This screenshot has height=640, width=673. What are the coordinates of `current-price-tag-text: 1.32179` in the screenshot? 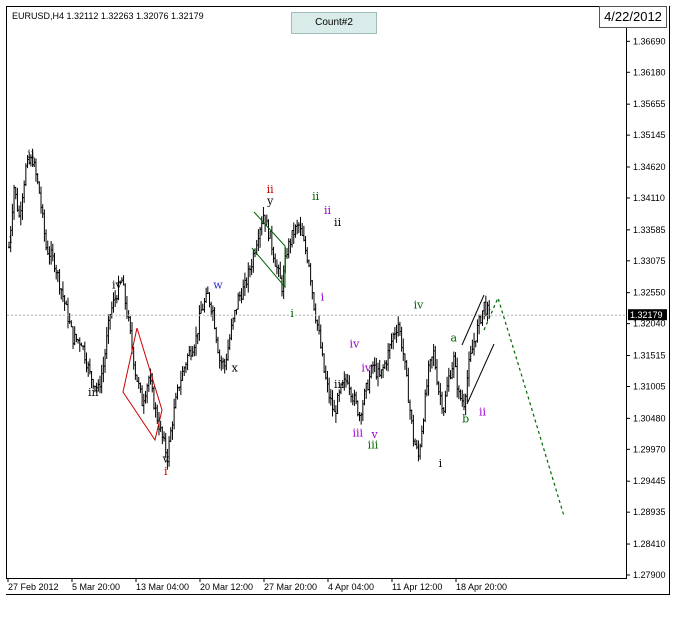 It's located at (646, 315).